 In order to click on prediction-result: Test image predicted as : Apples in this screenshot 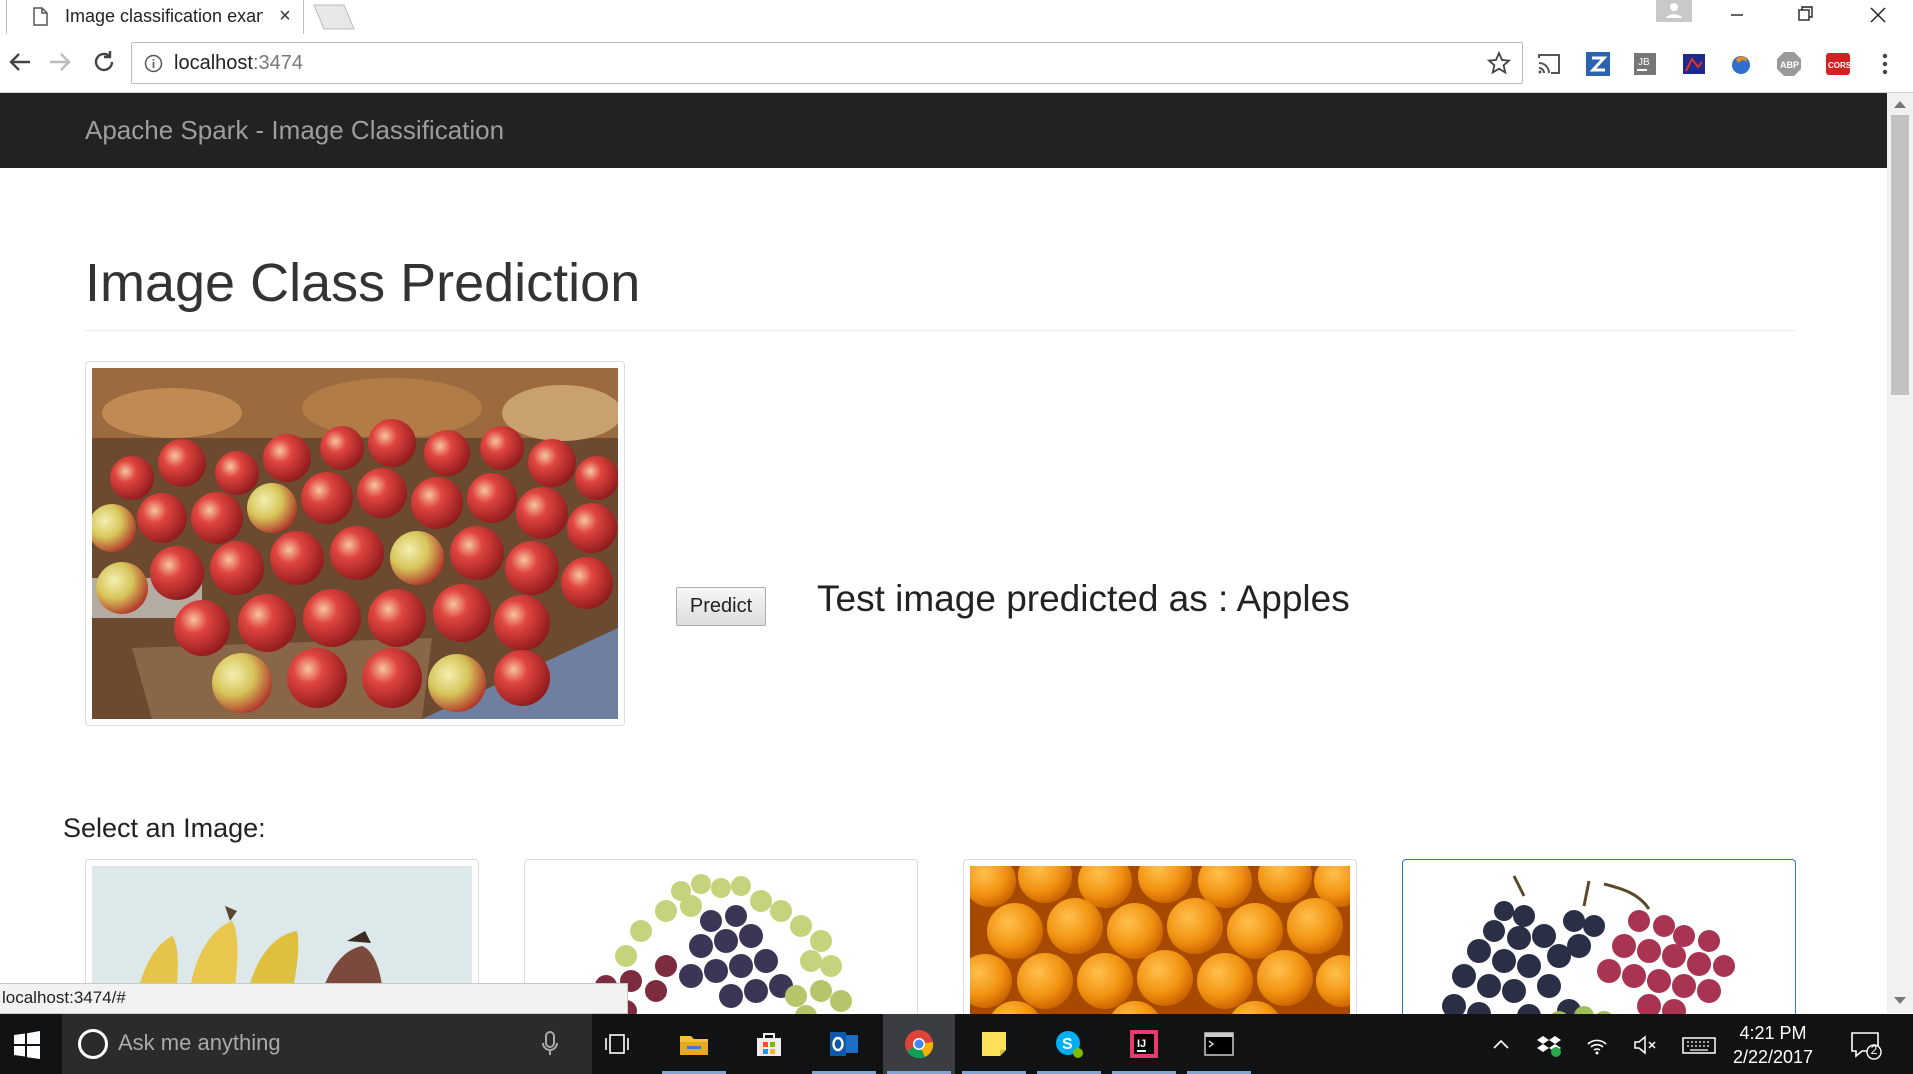, I will do `click(1083, 598)`.